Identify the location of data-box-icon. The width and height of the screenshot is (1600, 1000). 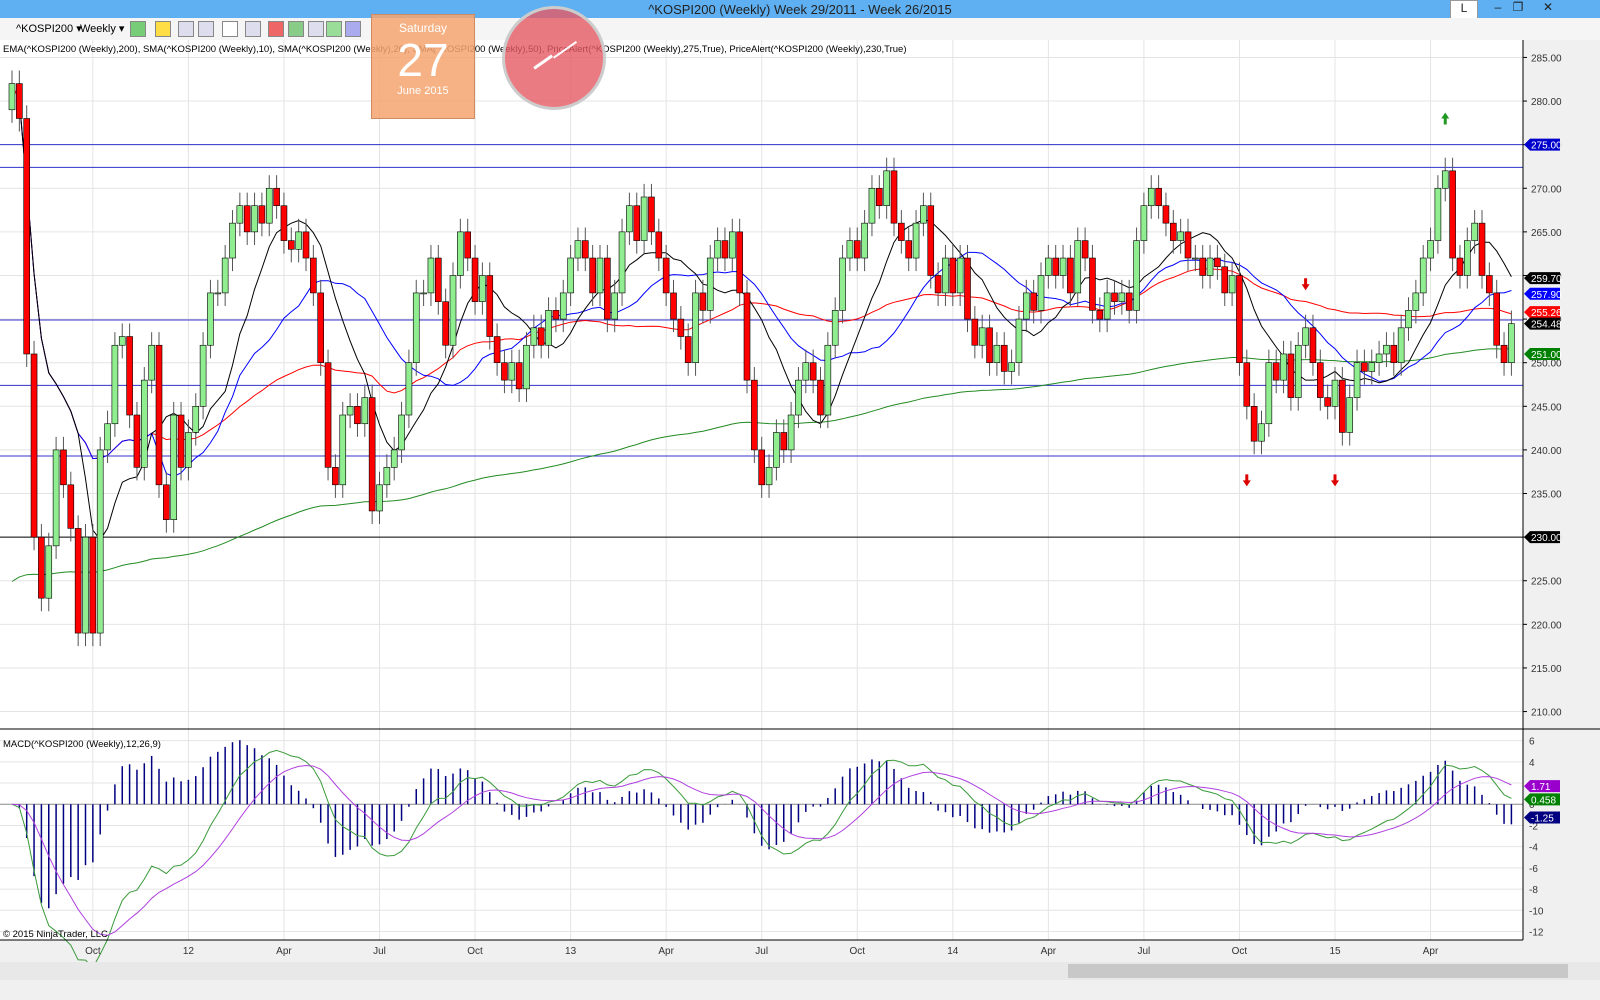
(253, 29).